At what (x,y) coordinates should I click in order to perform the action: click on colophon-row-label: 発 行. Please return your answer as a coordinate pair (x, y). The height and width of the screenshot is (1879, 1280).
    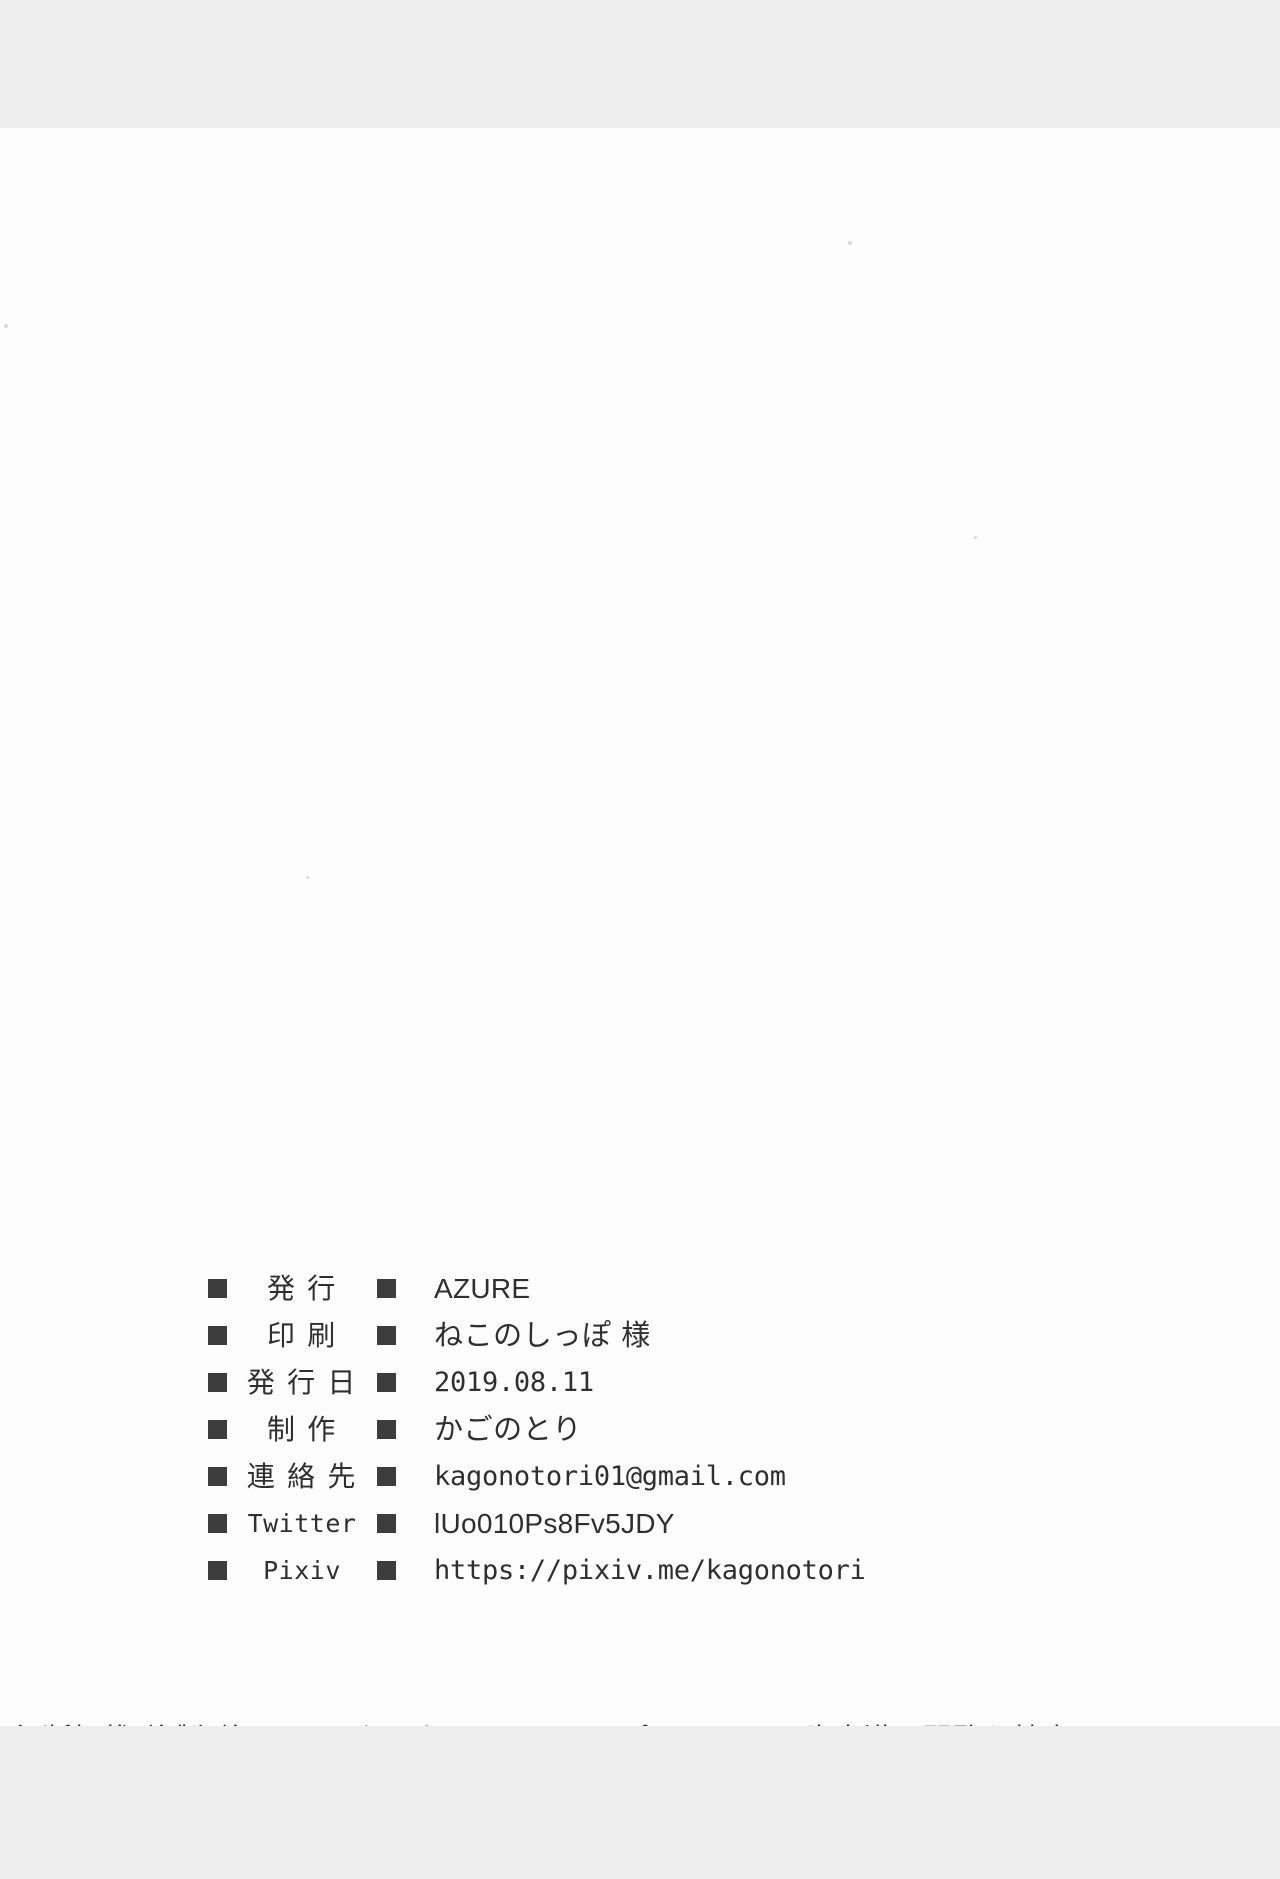
    Looking at the image, I should click on (302, 1288).